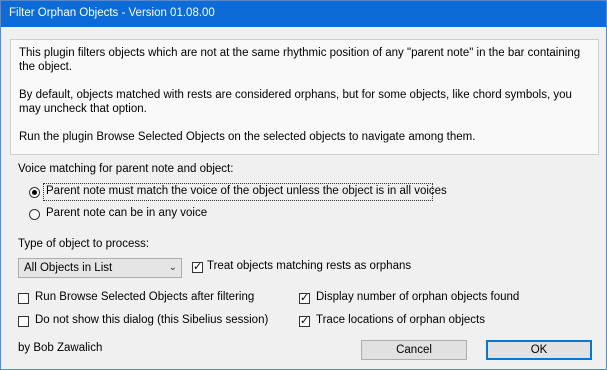  I want to click on radio-selected-dot, so click(34, 192).